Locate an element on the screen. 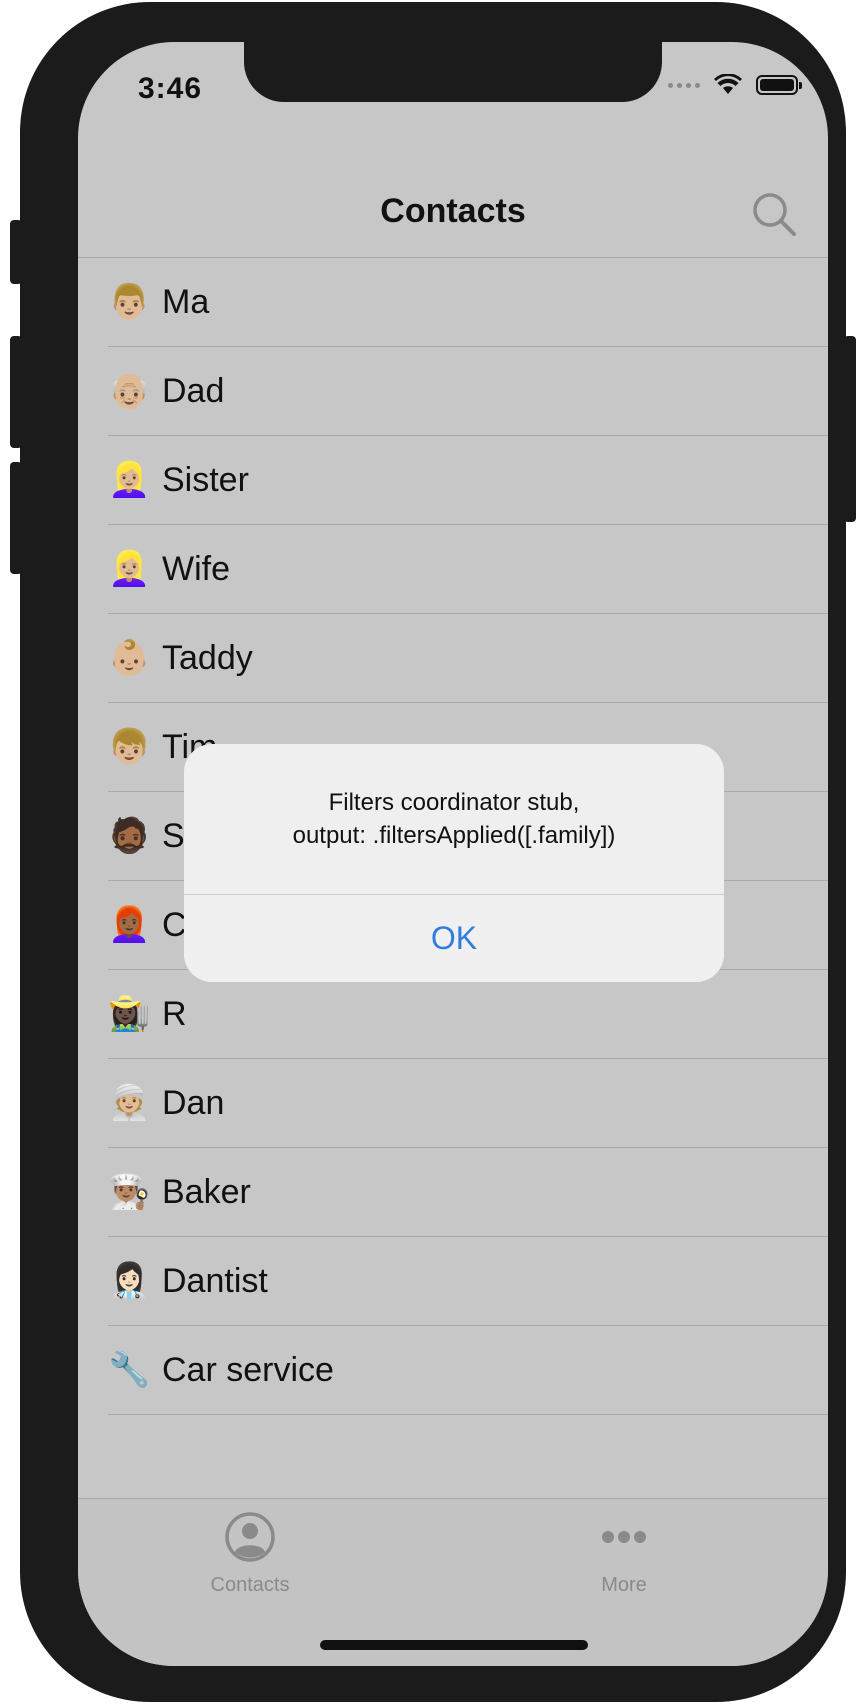  list-item: 👨🏼 Ma is located at coordinates (468, 302).